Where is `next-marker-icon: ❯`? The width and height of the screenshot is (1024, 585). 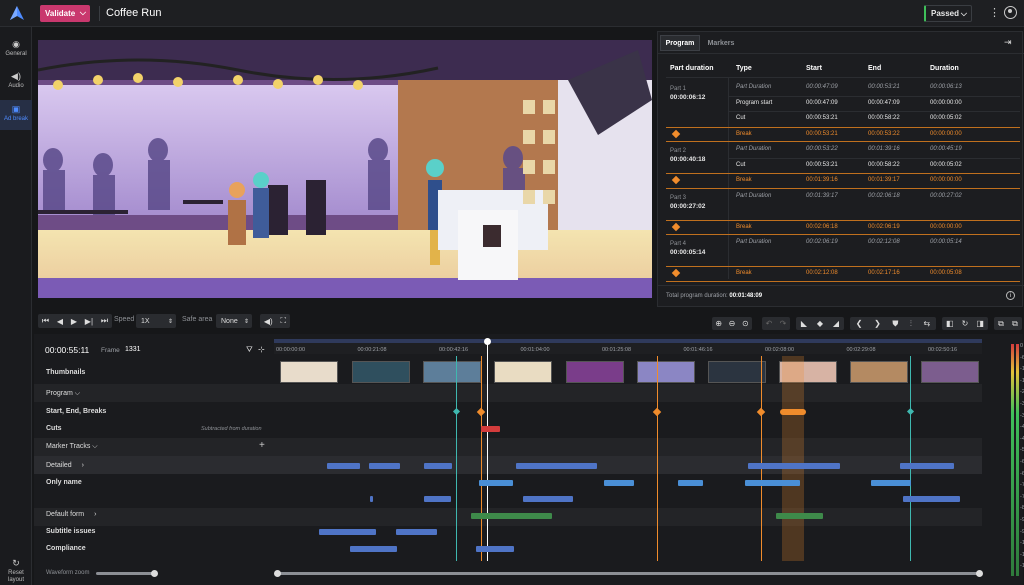
next-marker-icon: ❯ is located at coordinates (877, 323).